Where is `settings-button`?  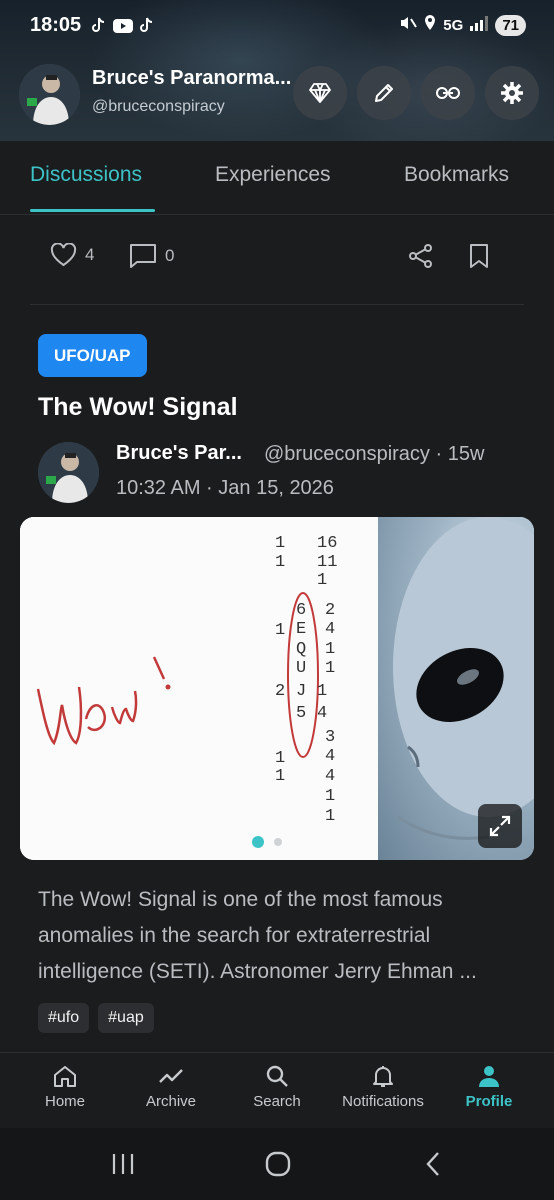 settings-button is located at coordinates (512, 93).